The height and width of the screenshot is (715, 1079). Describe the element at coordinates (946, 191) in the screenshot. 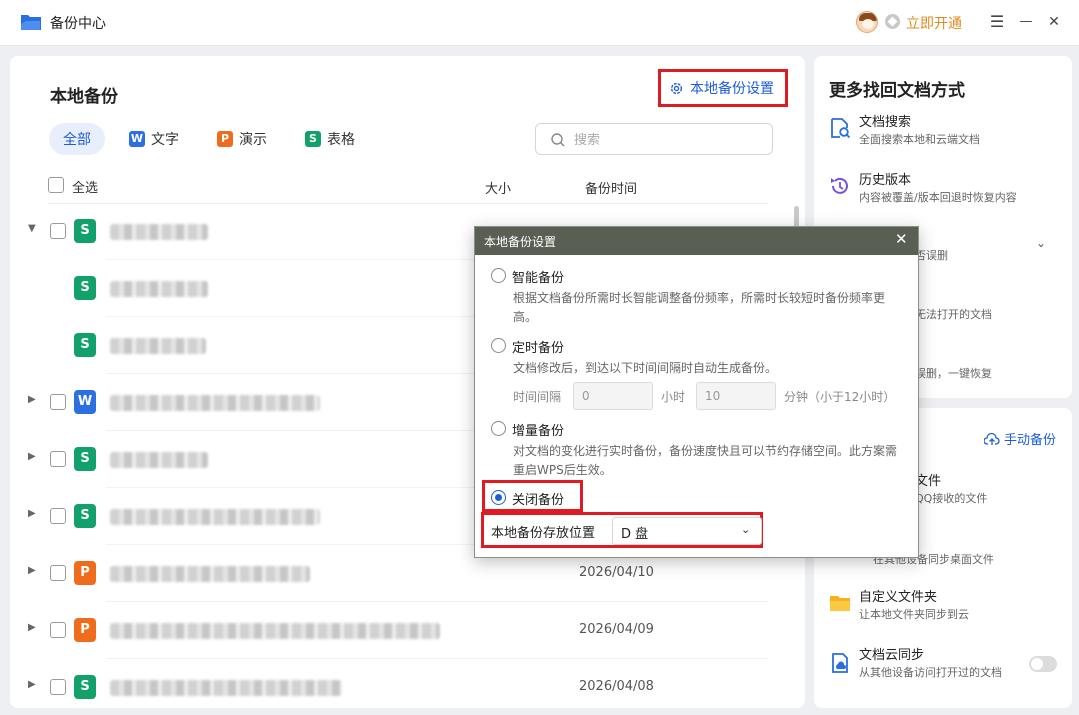

I see `feature-history-version: 历史版本 内容被覆盖/版本回退时恢复内容` at that location.